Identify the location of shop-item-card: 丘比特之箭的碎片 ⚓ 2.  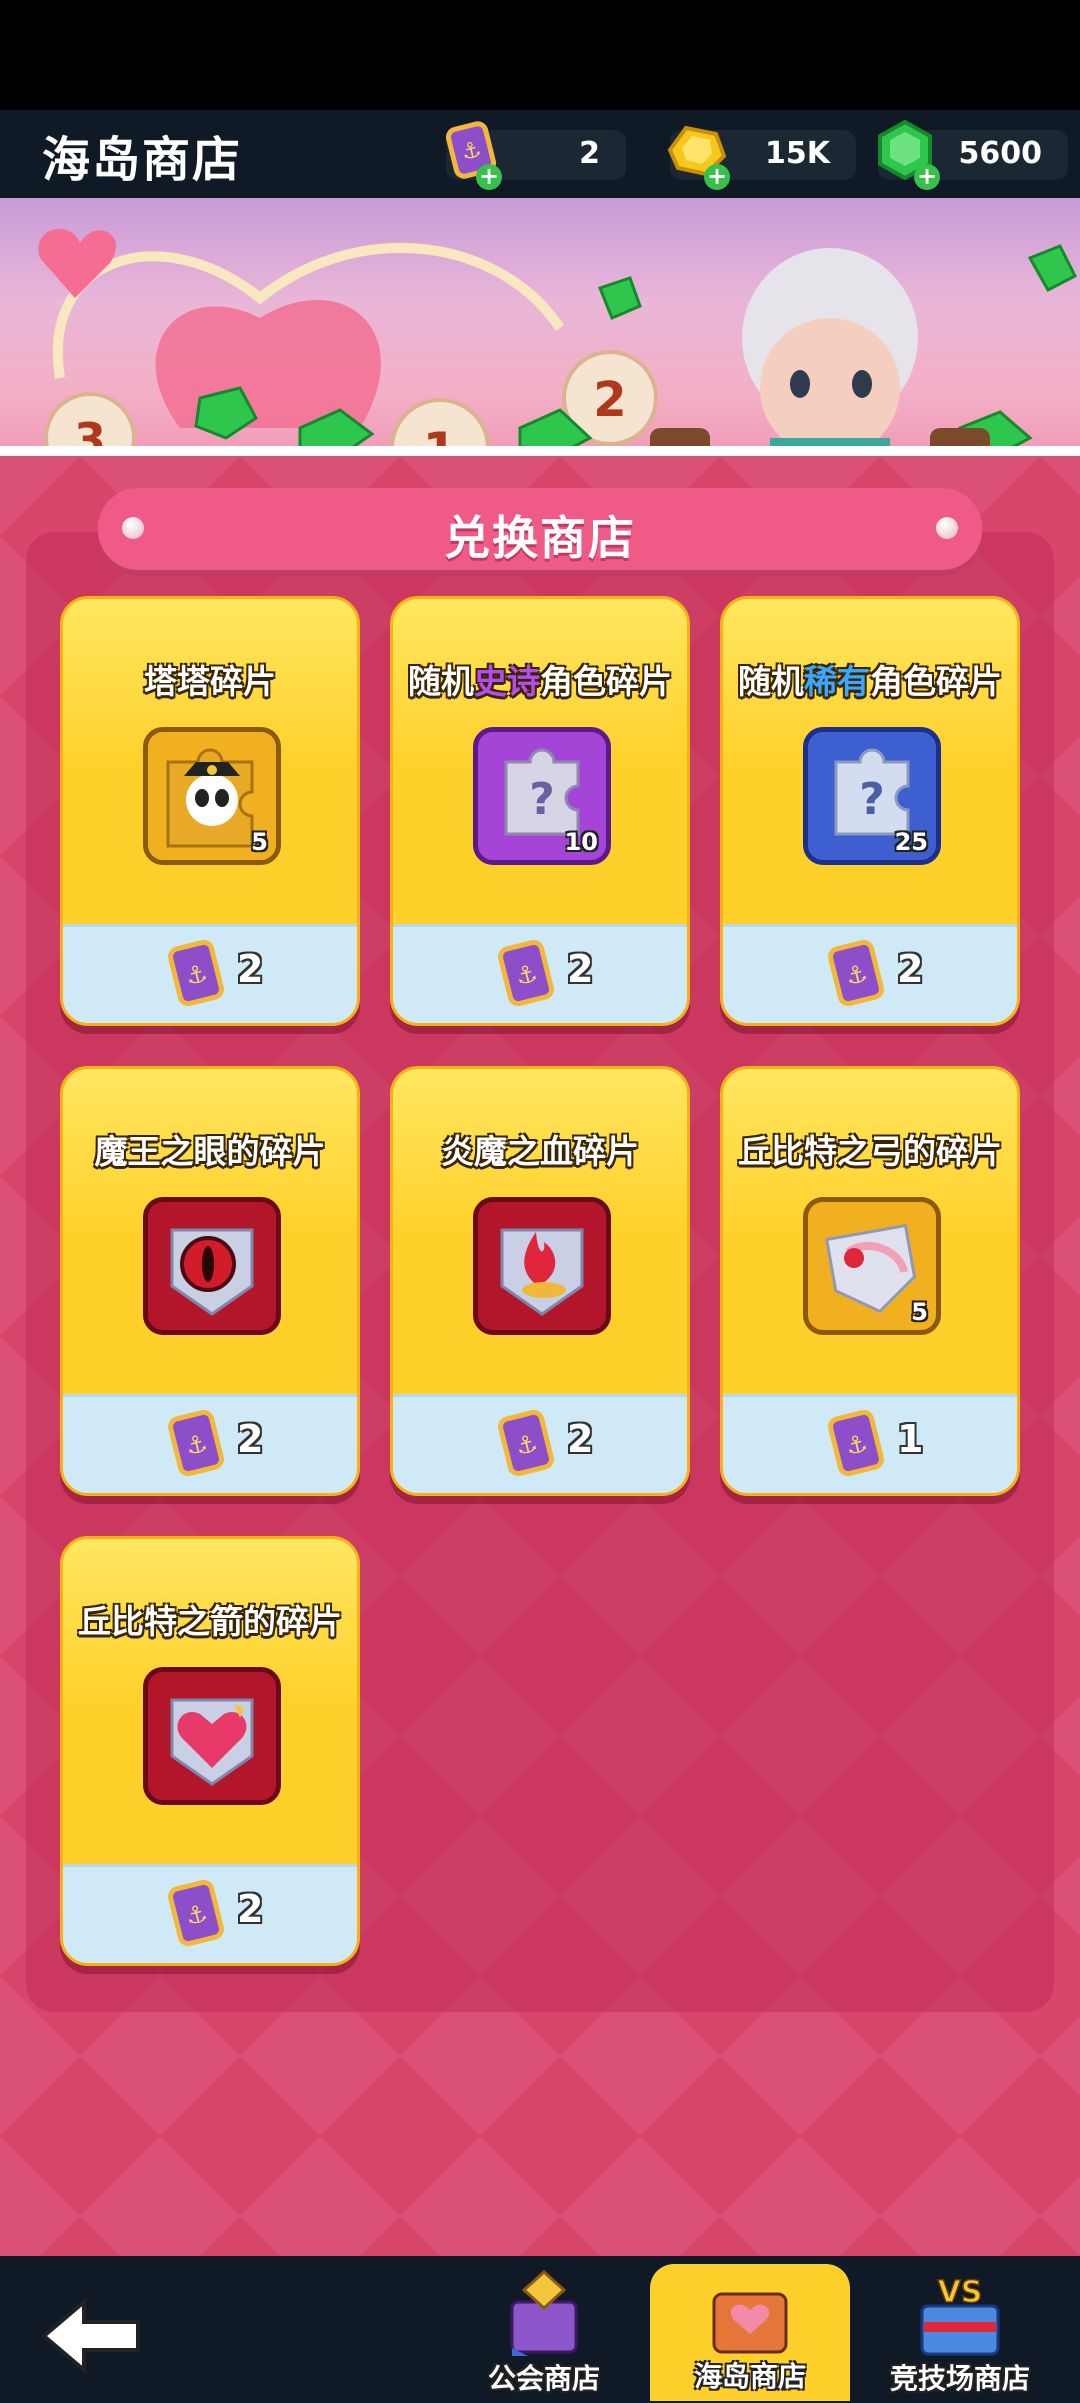
(210, 1751).